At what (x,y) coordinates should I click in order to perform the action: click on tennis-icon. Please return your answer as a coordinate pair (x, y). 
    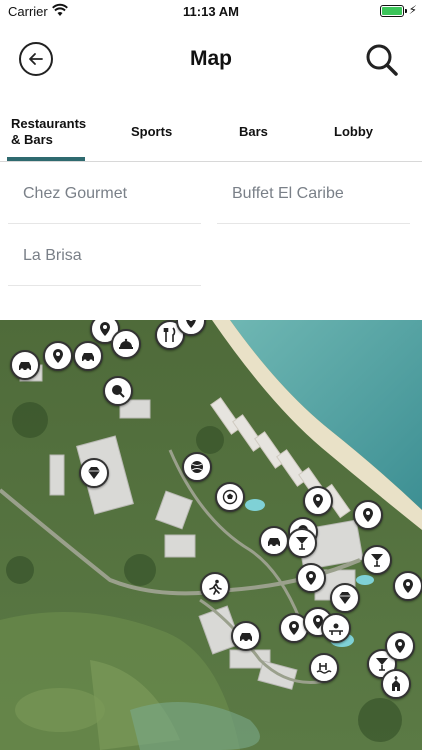
    Looking at the image, I should click on (197, 467).